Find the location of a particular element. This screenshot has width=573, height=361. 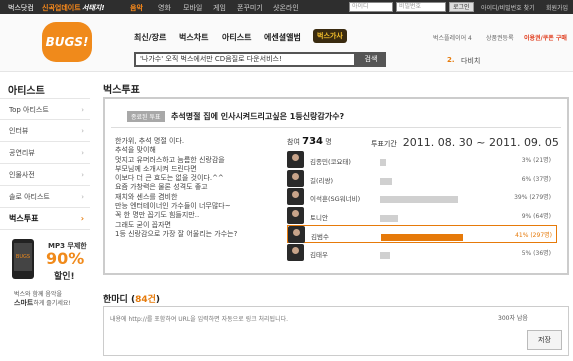

brand-link: 벅스닷컴 is located at coordinates (21, 8).